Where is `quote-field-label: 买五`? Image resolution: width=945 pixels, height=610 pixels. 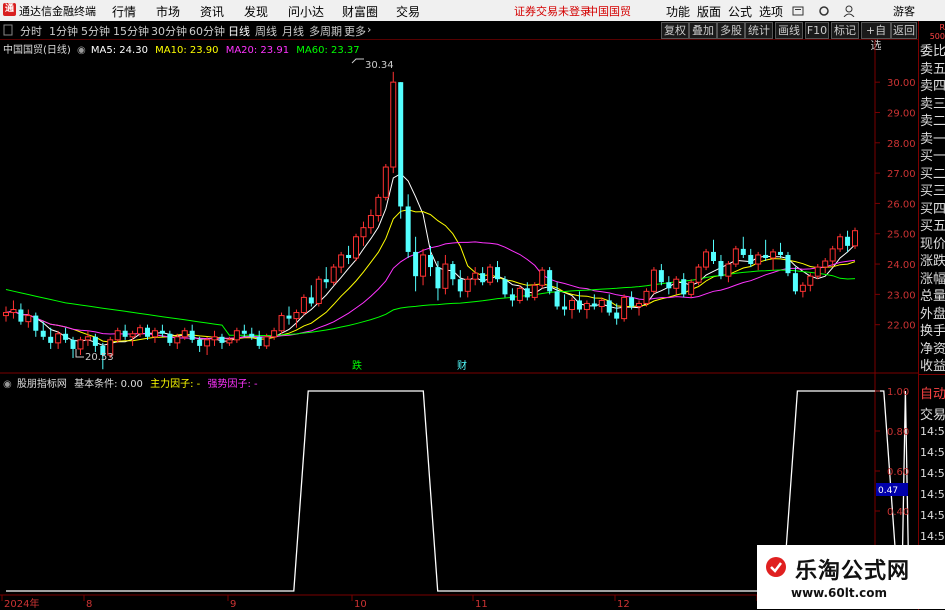 quote-field-label: 买五 is located at coordinates (932, 226).